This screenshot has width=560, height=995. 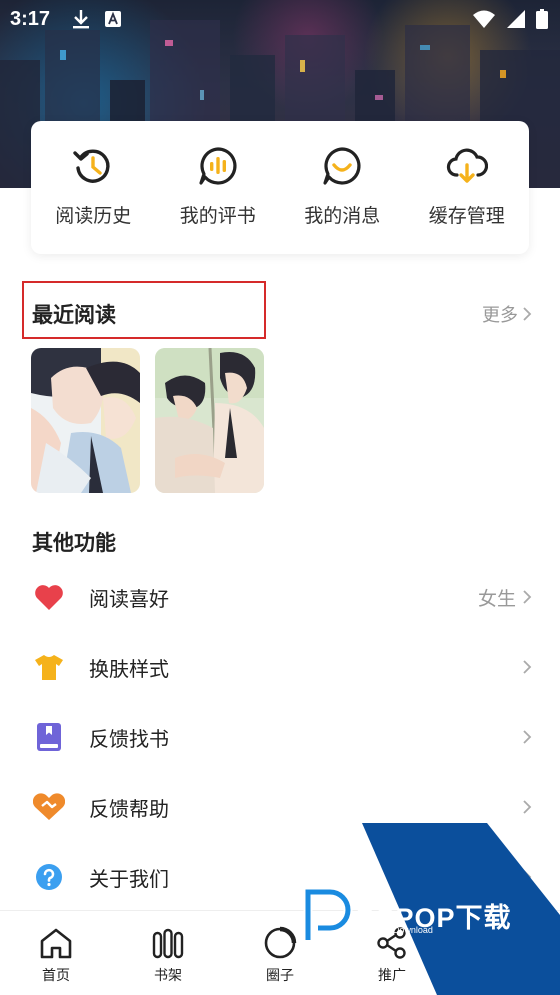 What do you see at coordinates (280, 942) in the screenshot?
I see `circle-icon` at bounding box center [280, 942].